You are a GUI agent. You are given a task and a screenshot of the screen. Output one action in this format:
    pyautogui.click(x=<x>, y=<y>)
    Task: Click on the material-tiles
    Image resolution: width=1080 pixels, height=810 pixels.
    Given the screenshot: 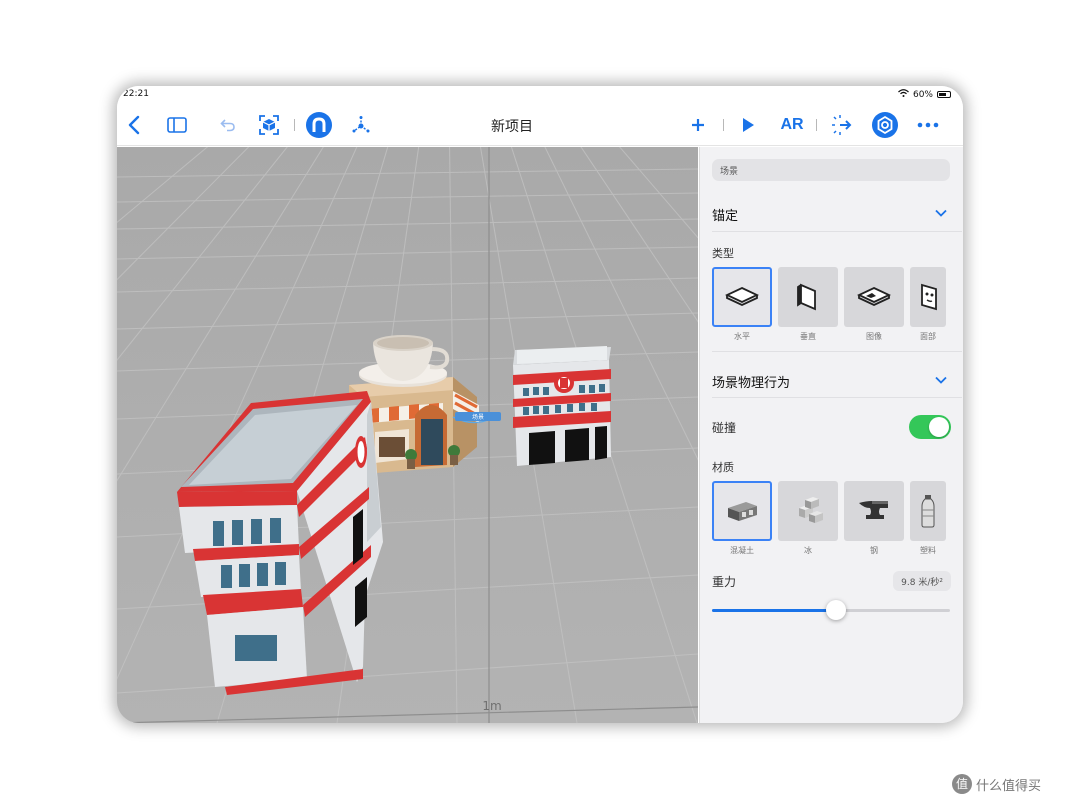 What is the action you would take?
    pyautogui.click(x=829, y=511)
    